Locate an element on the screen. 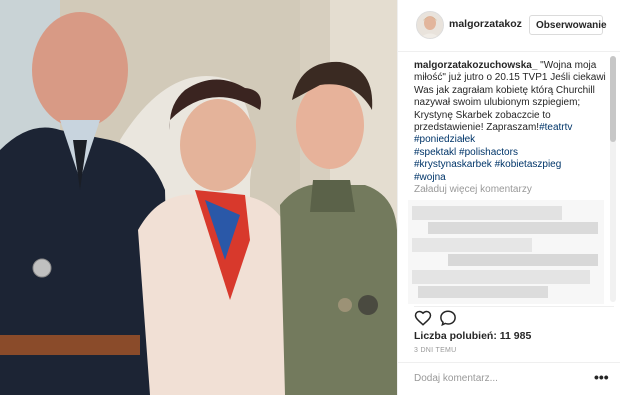 The height and width of the screenshot is (395, 620). like-count: Liczba polubień: 11 985 is located at coordinates (472, 336).